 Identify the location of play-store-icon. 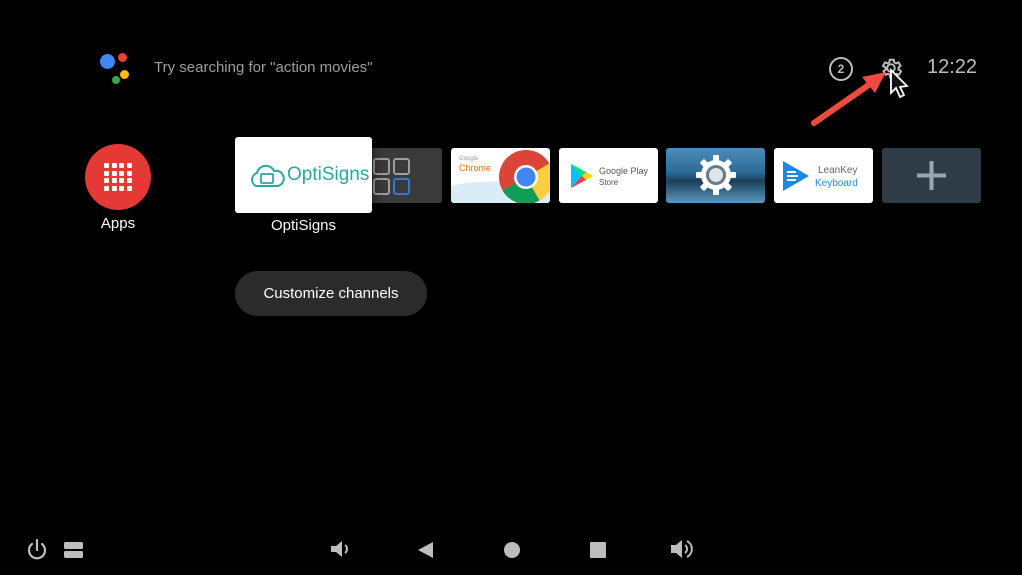
(582, 176).